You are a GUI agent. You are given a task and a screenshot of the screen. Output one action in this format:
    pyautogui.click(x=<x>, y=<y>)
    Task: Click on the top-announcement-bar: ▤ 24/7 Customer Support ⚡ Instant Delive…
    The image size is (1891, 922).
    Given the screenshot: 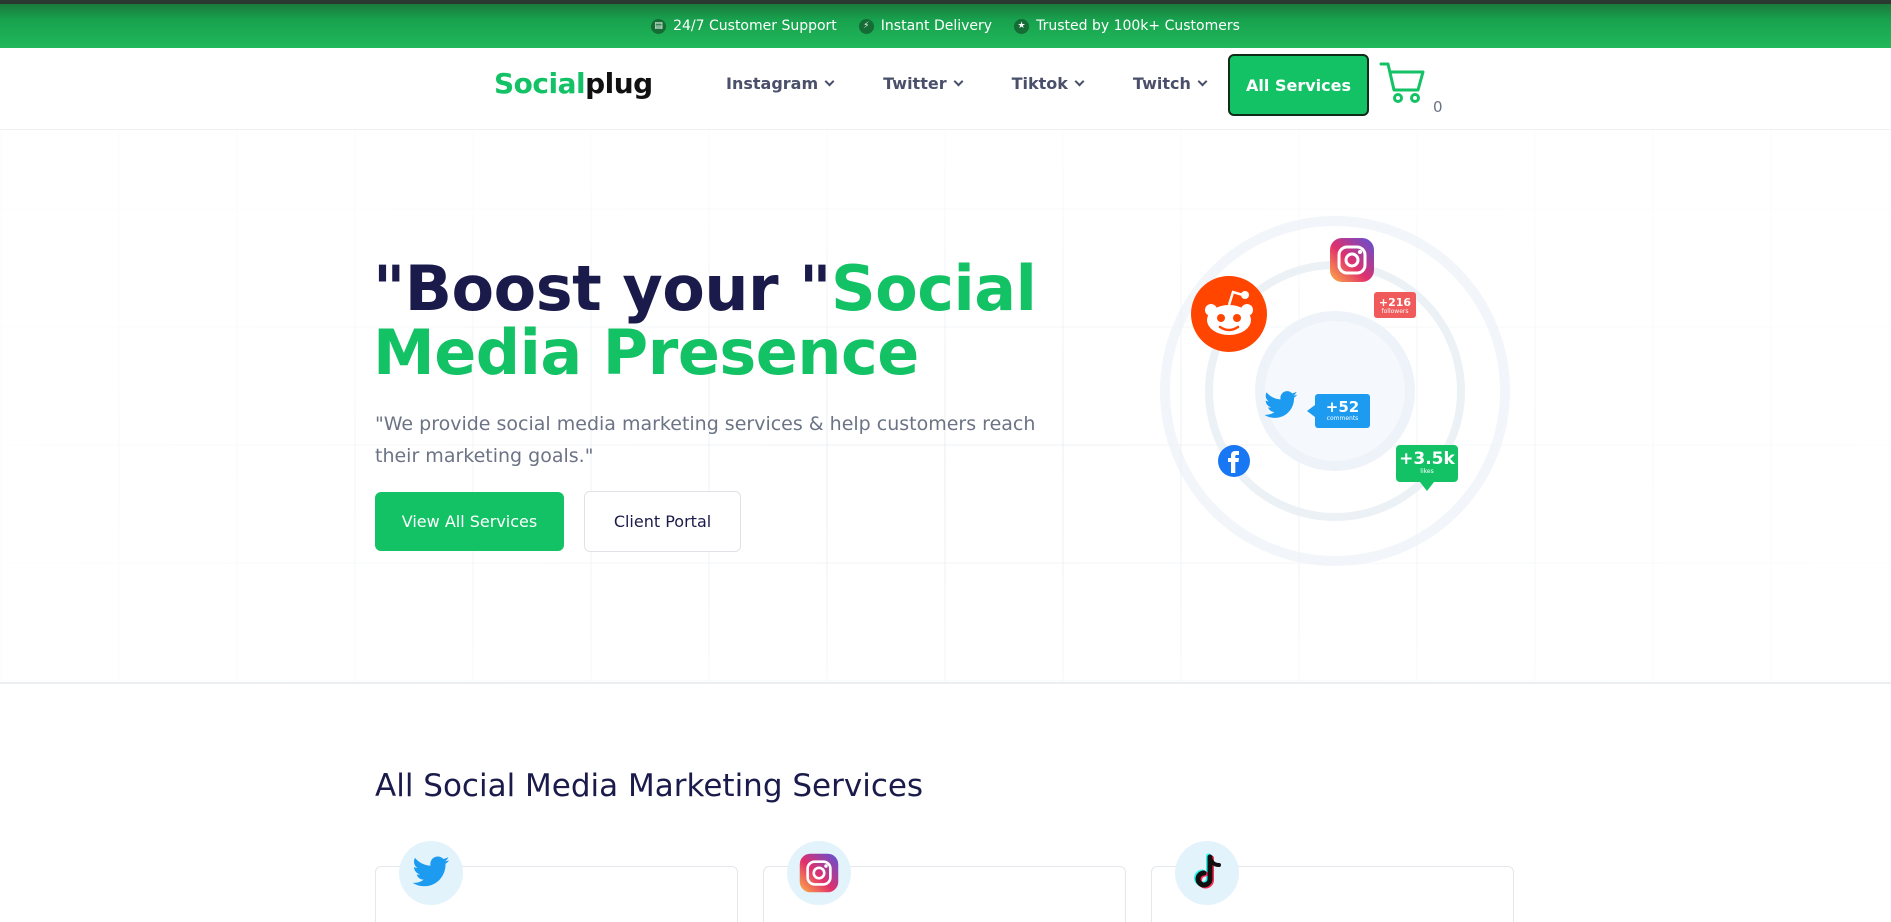 What is the action you would take?
    pyautogui.click(x=945, y=24)
    